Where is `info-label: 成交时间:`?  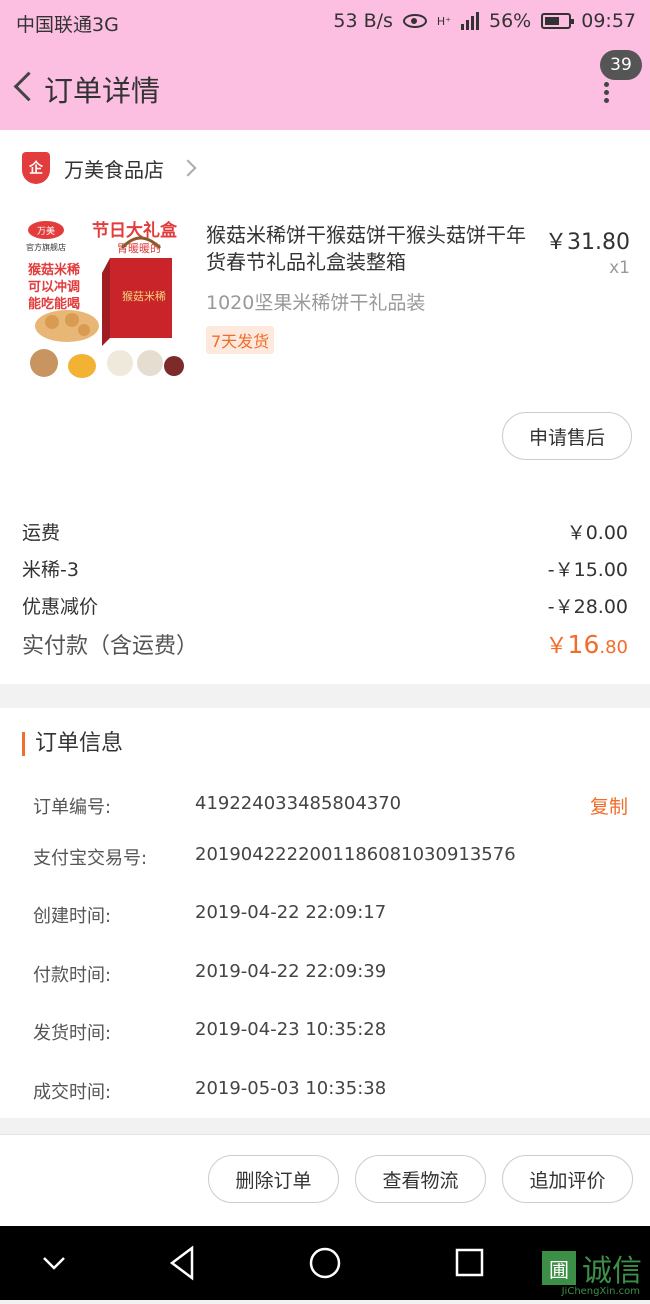 info-label: 成交时间: is located at coordinates (72, 1092).